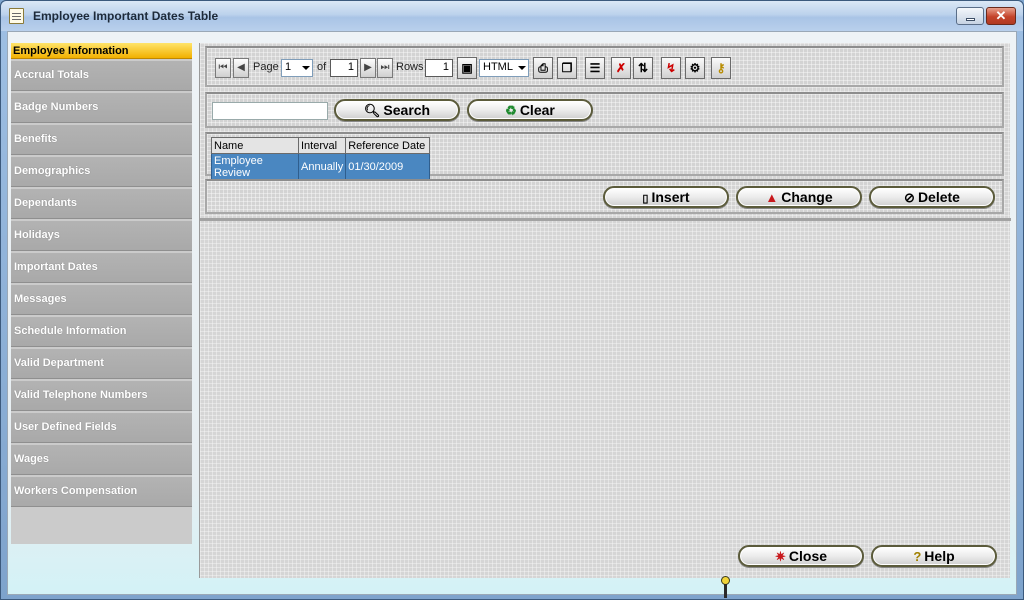  What do you see at coordinates (808, 556) in the screenshot?
I see `close-button-label: Close` at bounding box center [808, 556].